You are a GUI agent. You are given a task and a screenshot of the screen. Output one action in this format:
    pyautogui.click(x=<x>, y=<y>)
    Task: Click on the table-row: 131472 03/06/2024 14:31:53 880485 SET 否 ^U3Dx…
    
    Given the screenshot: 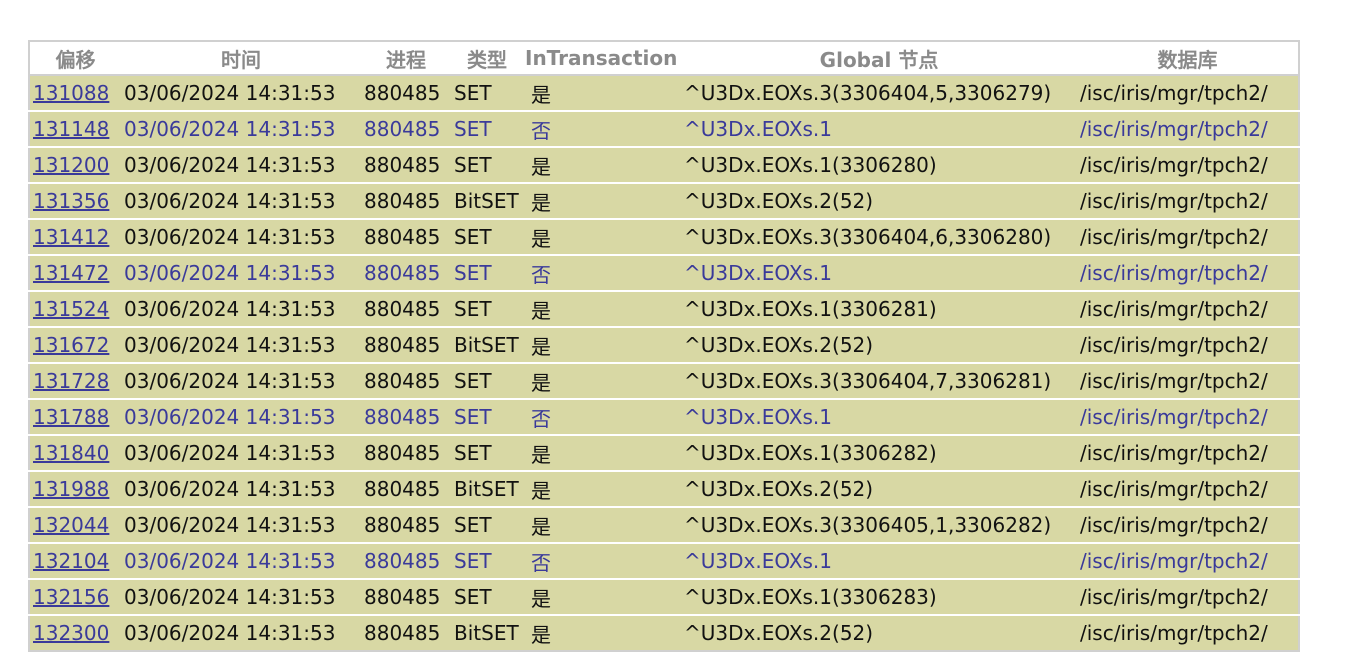 What is the action you would take?
    pyautogui.click(x=664, y=272)
    